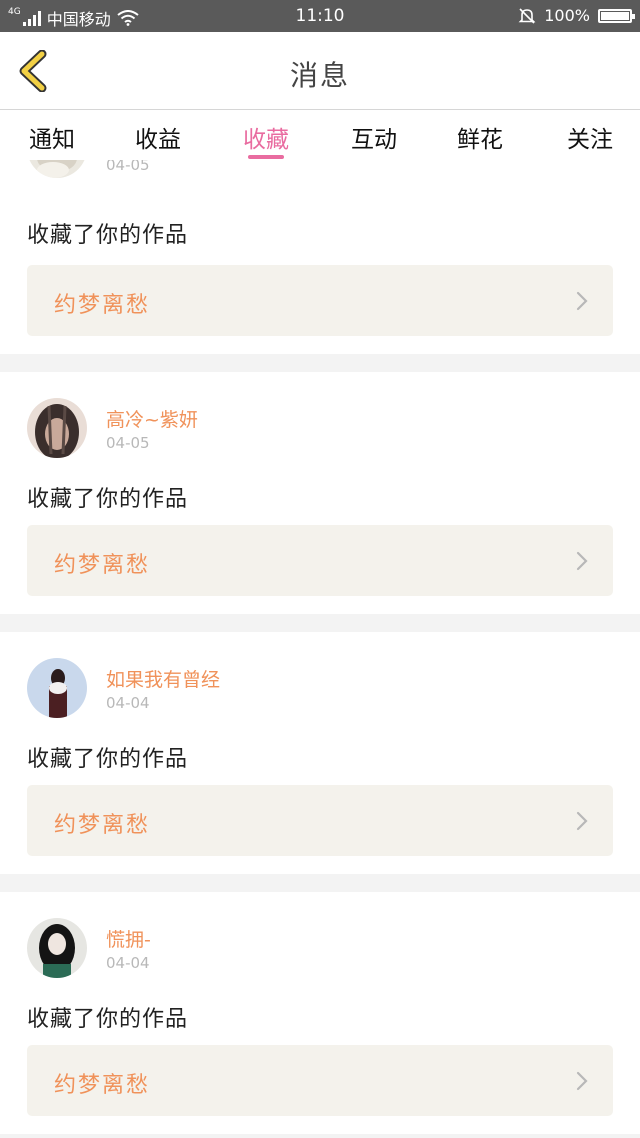  I want to click on tab-notice: 通知, so click(52, 137).